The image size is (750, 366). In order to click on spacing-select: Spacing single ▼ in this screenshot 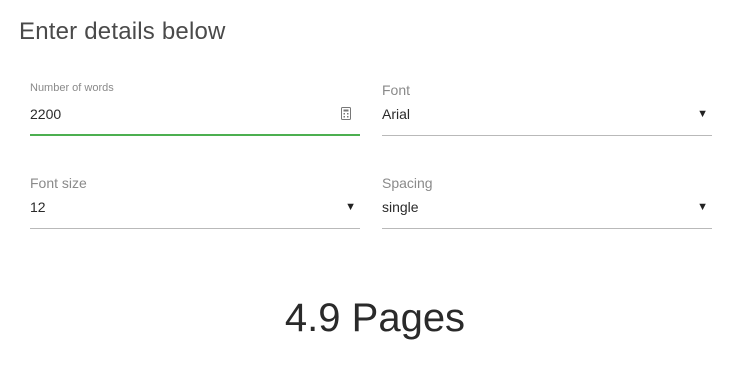, I will do `click(547, 203)`.